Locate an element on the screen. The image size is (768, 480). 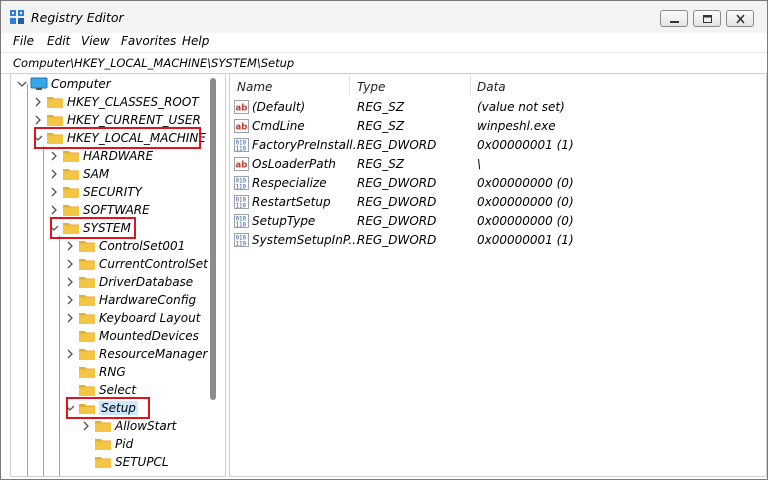
tree-item-driverdatabase: DriverDatabase is located at coordinates (109, 282).